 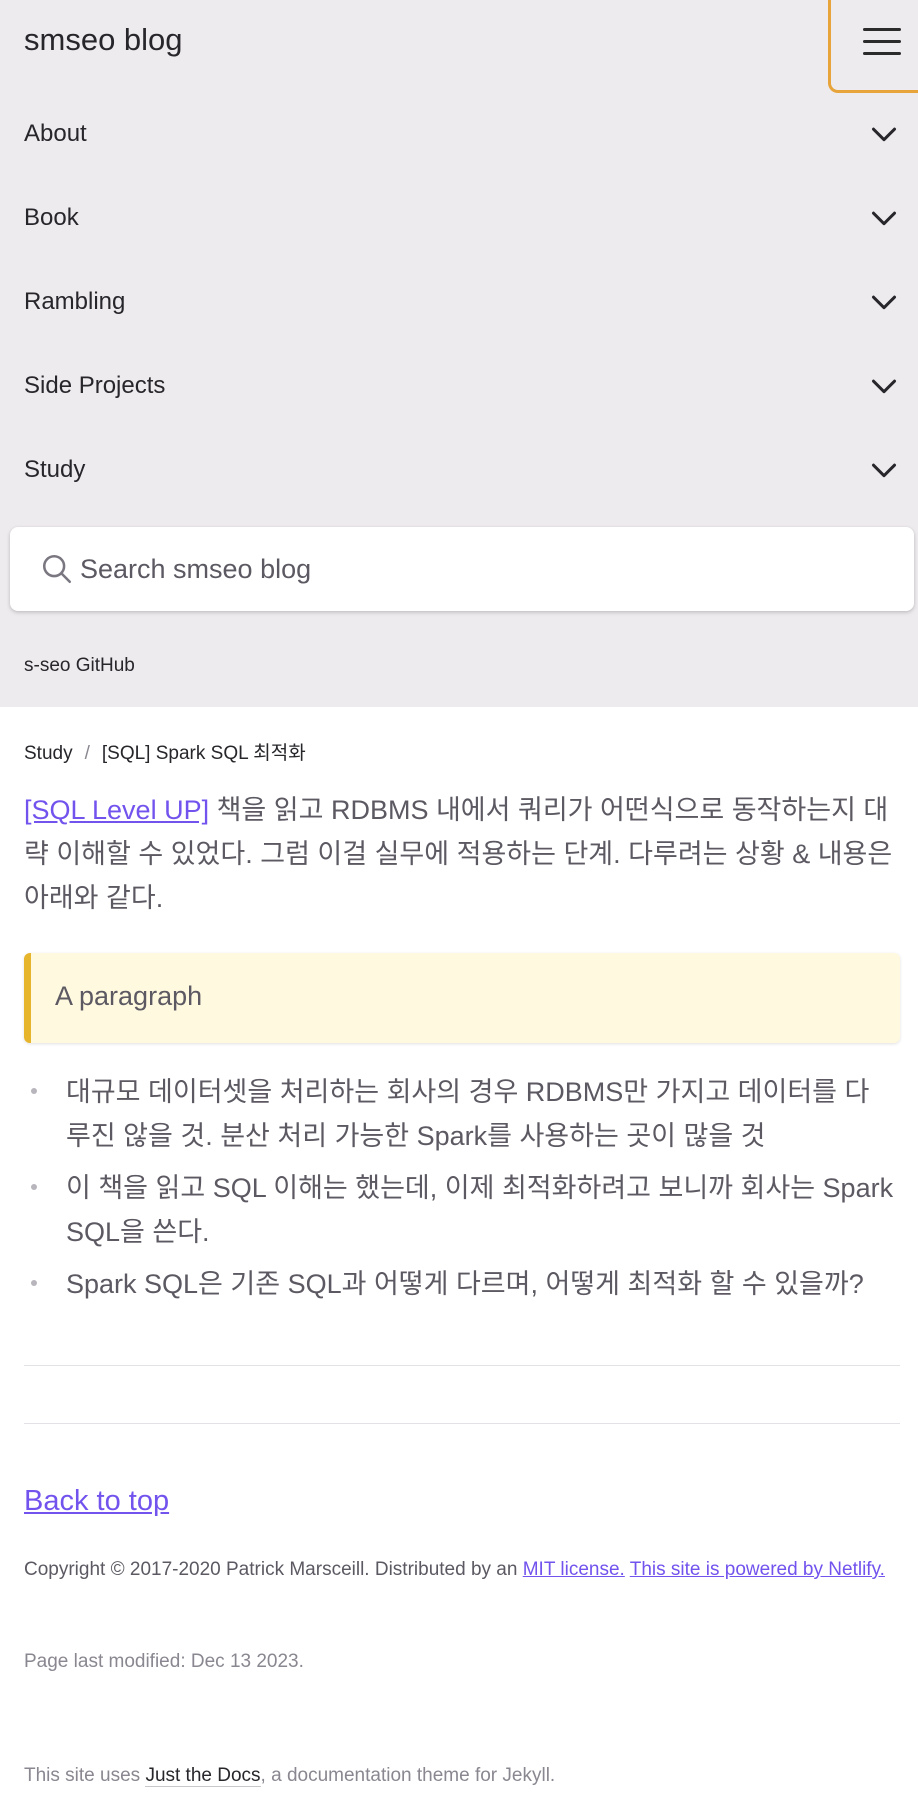 What do you see at coordinates (203, 1776) in the screenshot?
I see `just-the-docs-link: Just the Docs` at bounding box center [203, 1776].